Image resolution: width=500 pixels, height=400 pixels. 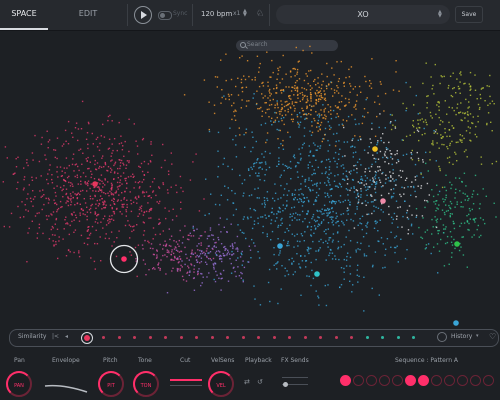 I want to click on param-label-envelope: Envelope, so click(x=66, y=360).